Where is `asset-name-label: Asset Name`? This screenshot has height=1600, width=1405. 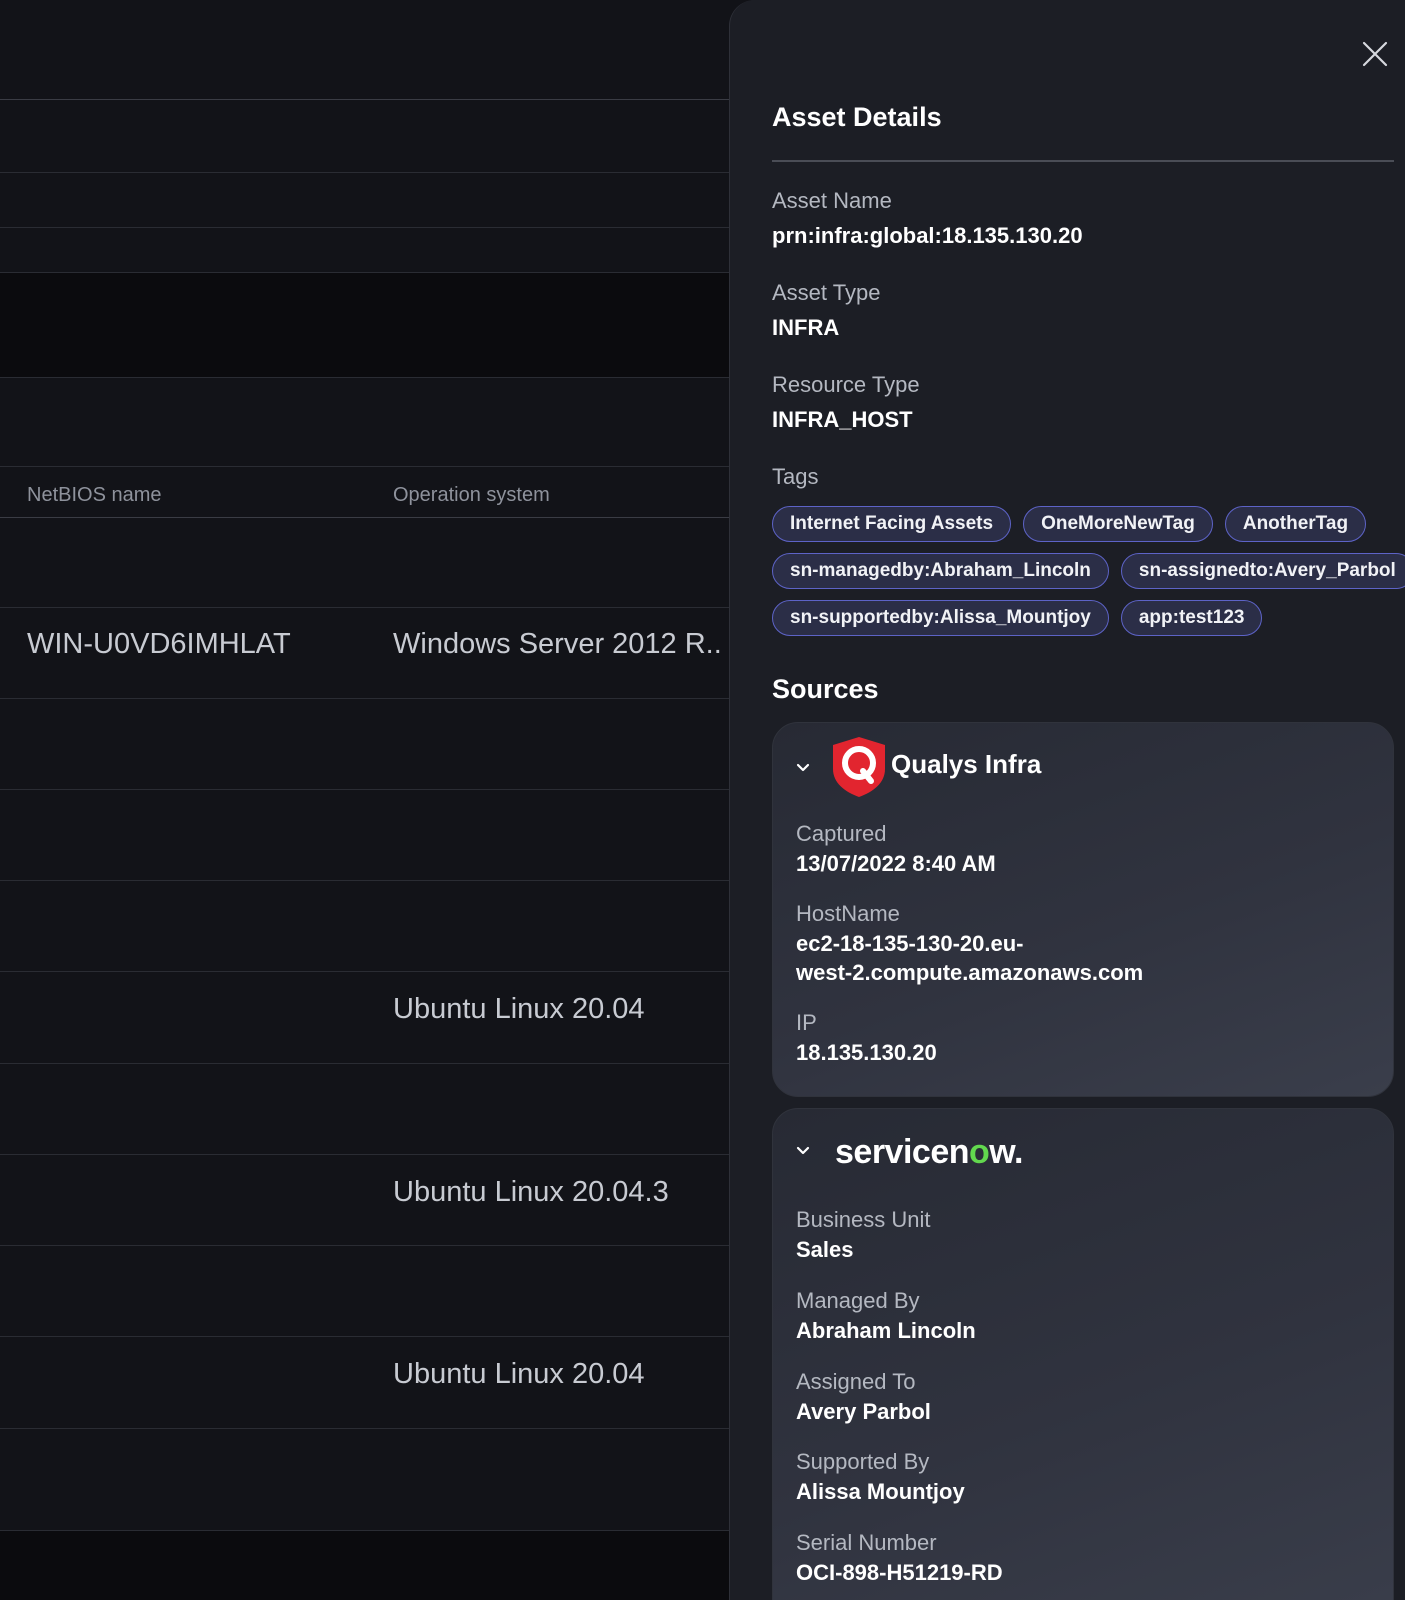
asset-name-label: Asset Name is located at coordinates (832, 200).